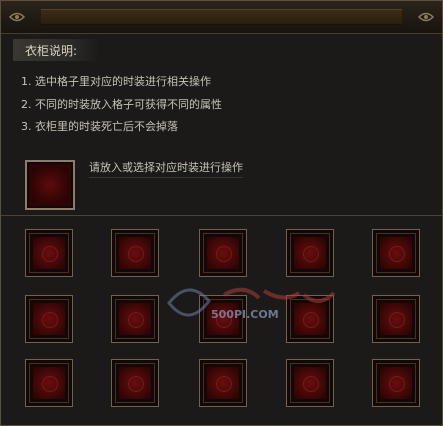 The image size is (443, 426). I want to click on section-header: 衣柜说明:, so click(56, 50).